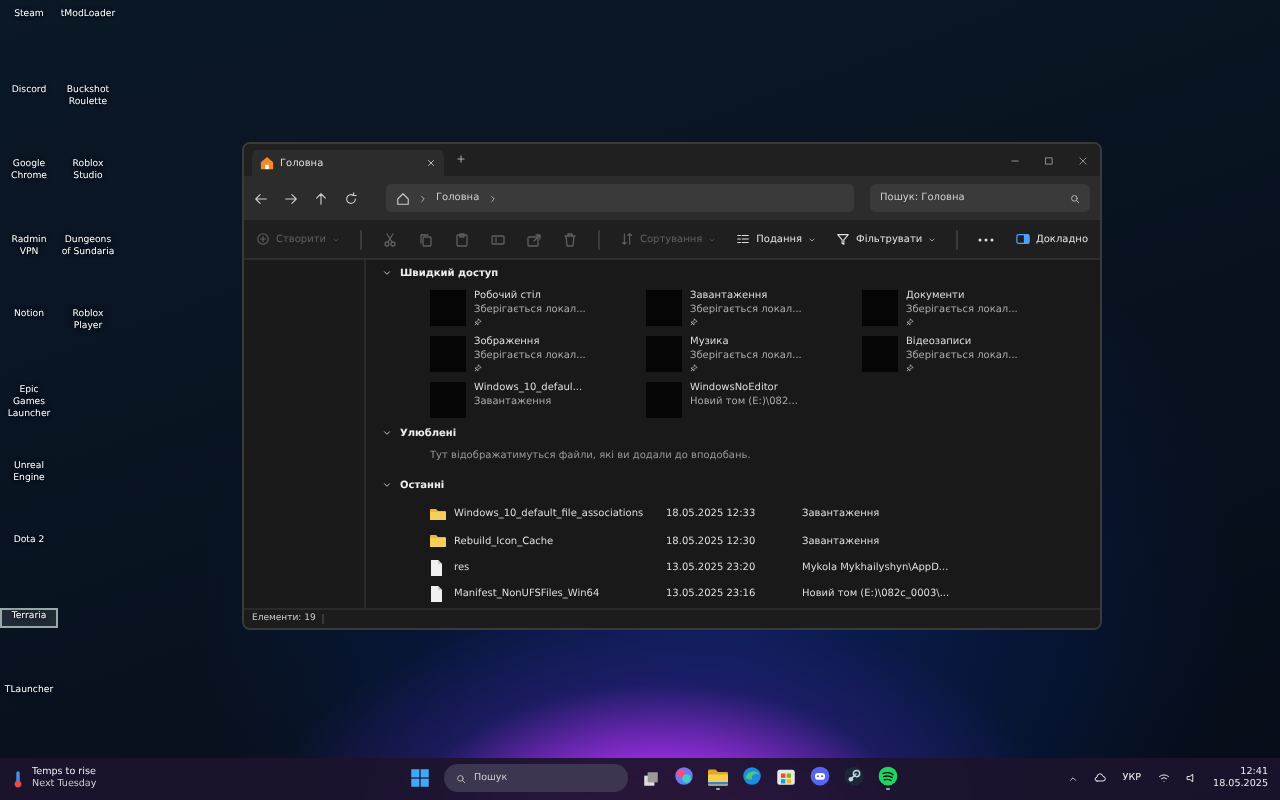 The height and width of the screenshot is (800, 1280). What do you see at coordinates (843, 239) in the screenshot?
I see `filter-icon` at bounding box center [843, 239].